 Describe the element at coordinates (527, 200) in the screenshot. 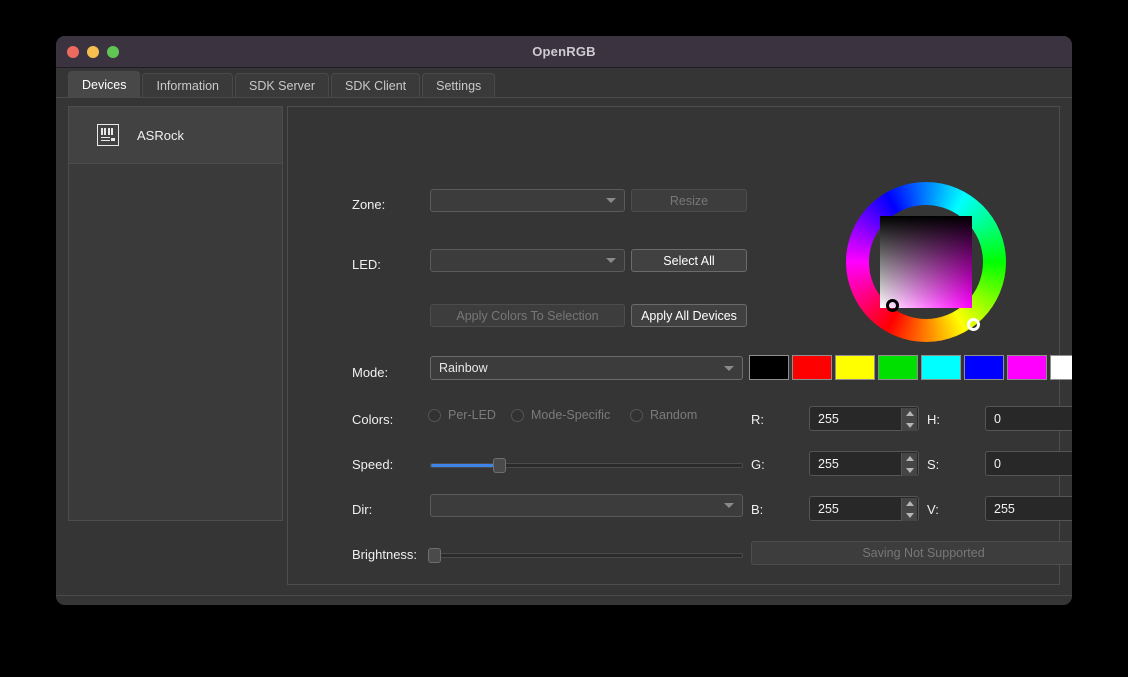

I see `zone-select` at that location.